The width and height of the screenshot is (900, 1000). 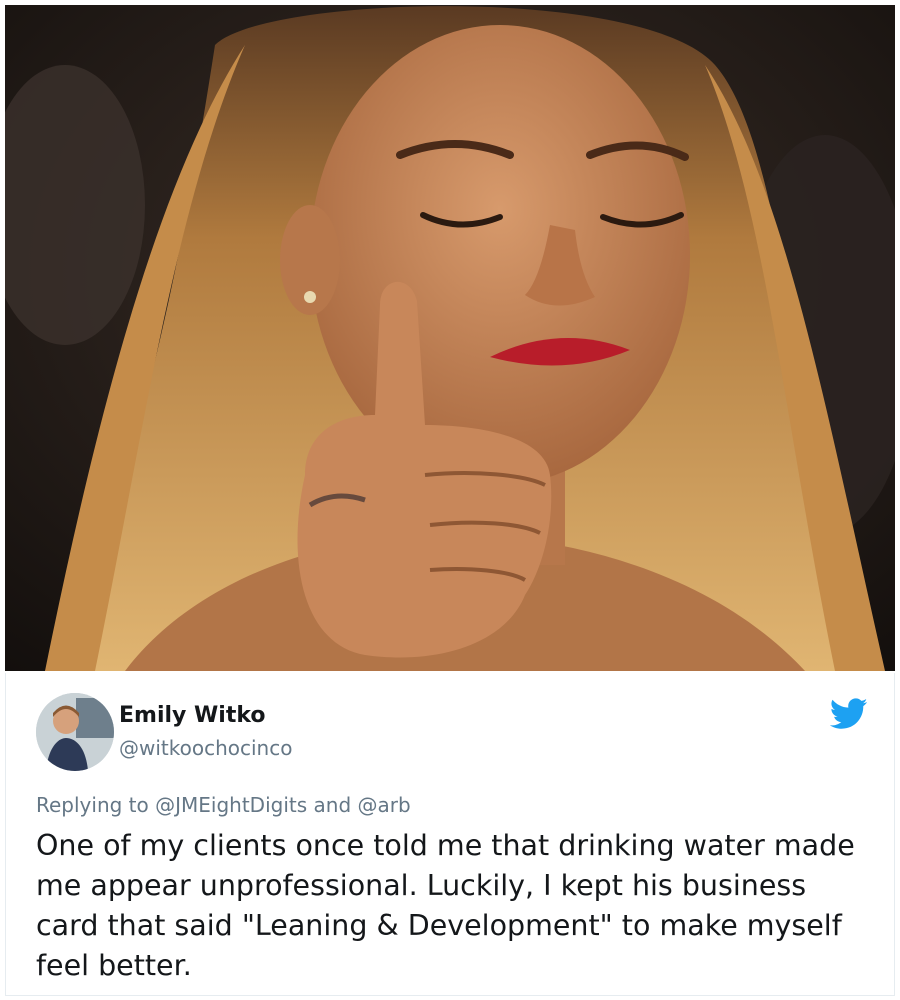 What do you see at coordinates (192, 715) in the screenshot?
I see `display-name: Emily Witko` at bounding box center [192, 715].